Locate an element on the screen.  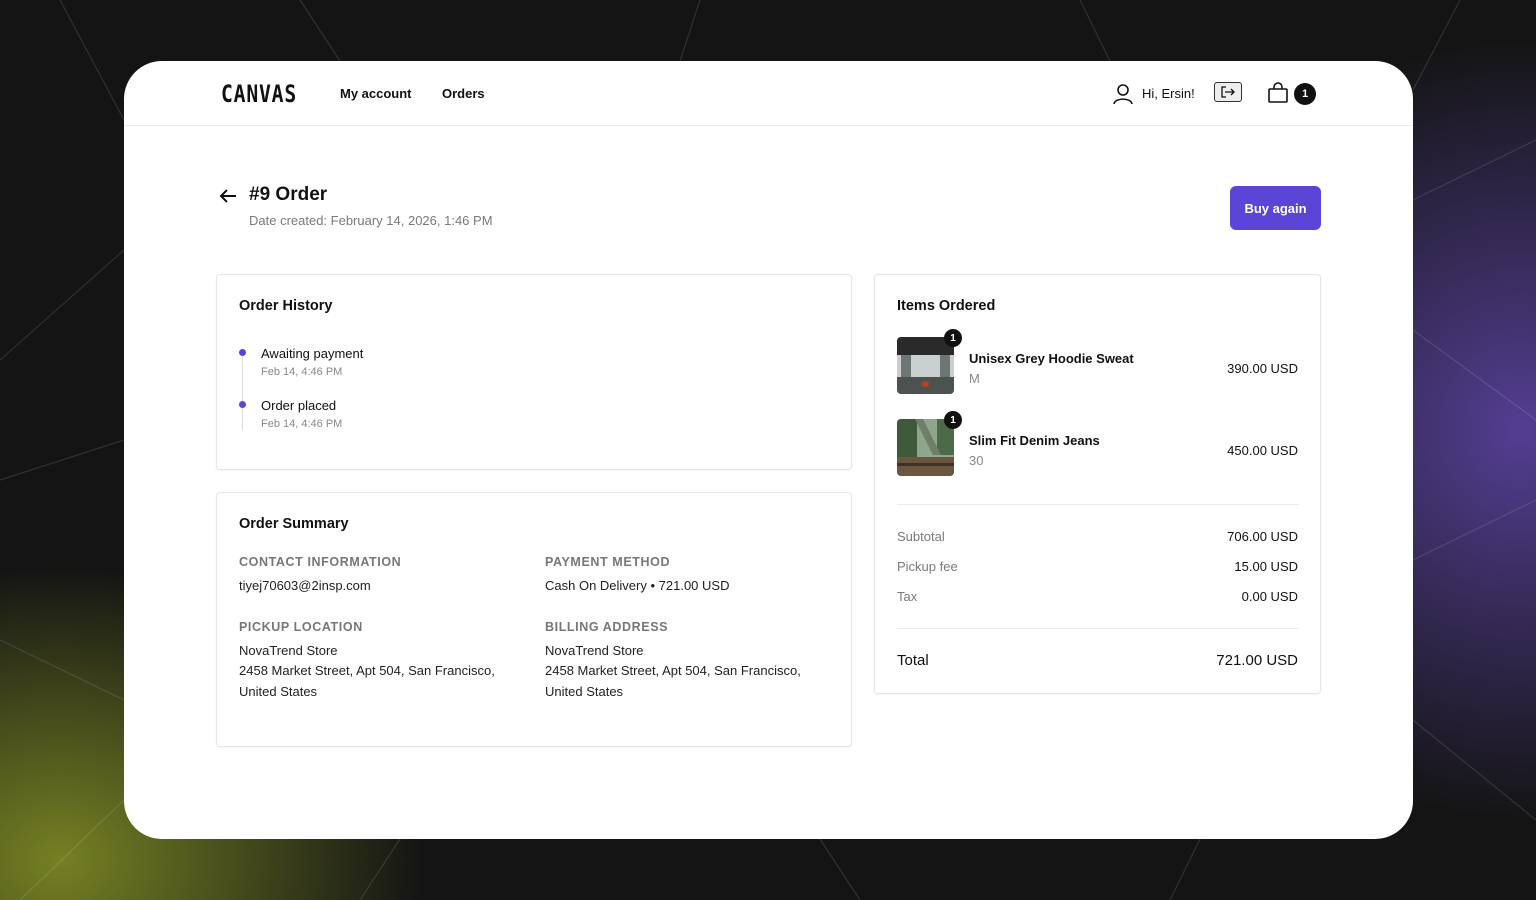
item-price: 450.00 USD is located at coordinates (1262, 450).